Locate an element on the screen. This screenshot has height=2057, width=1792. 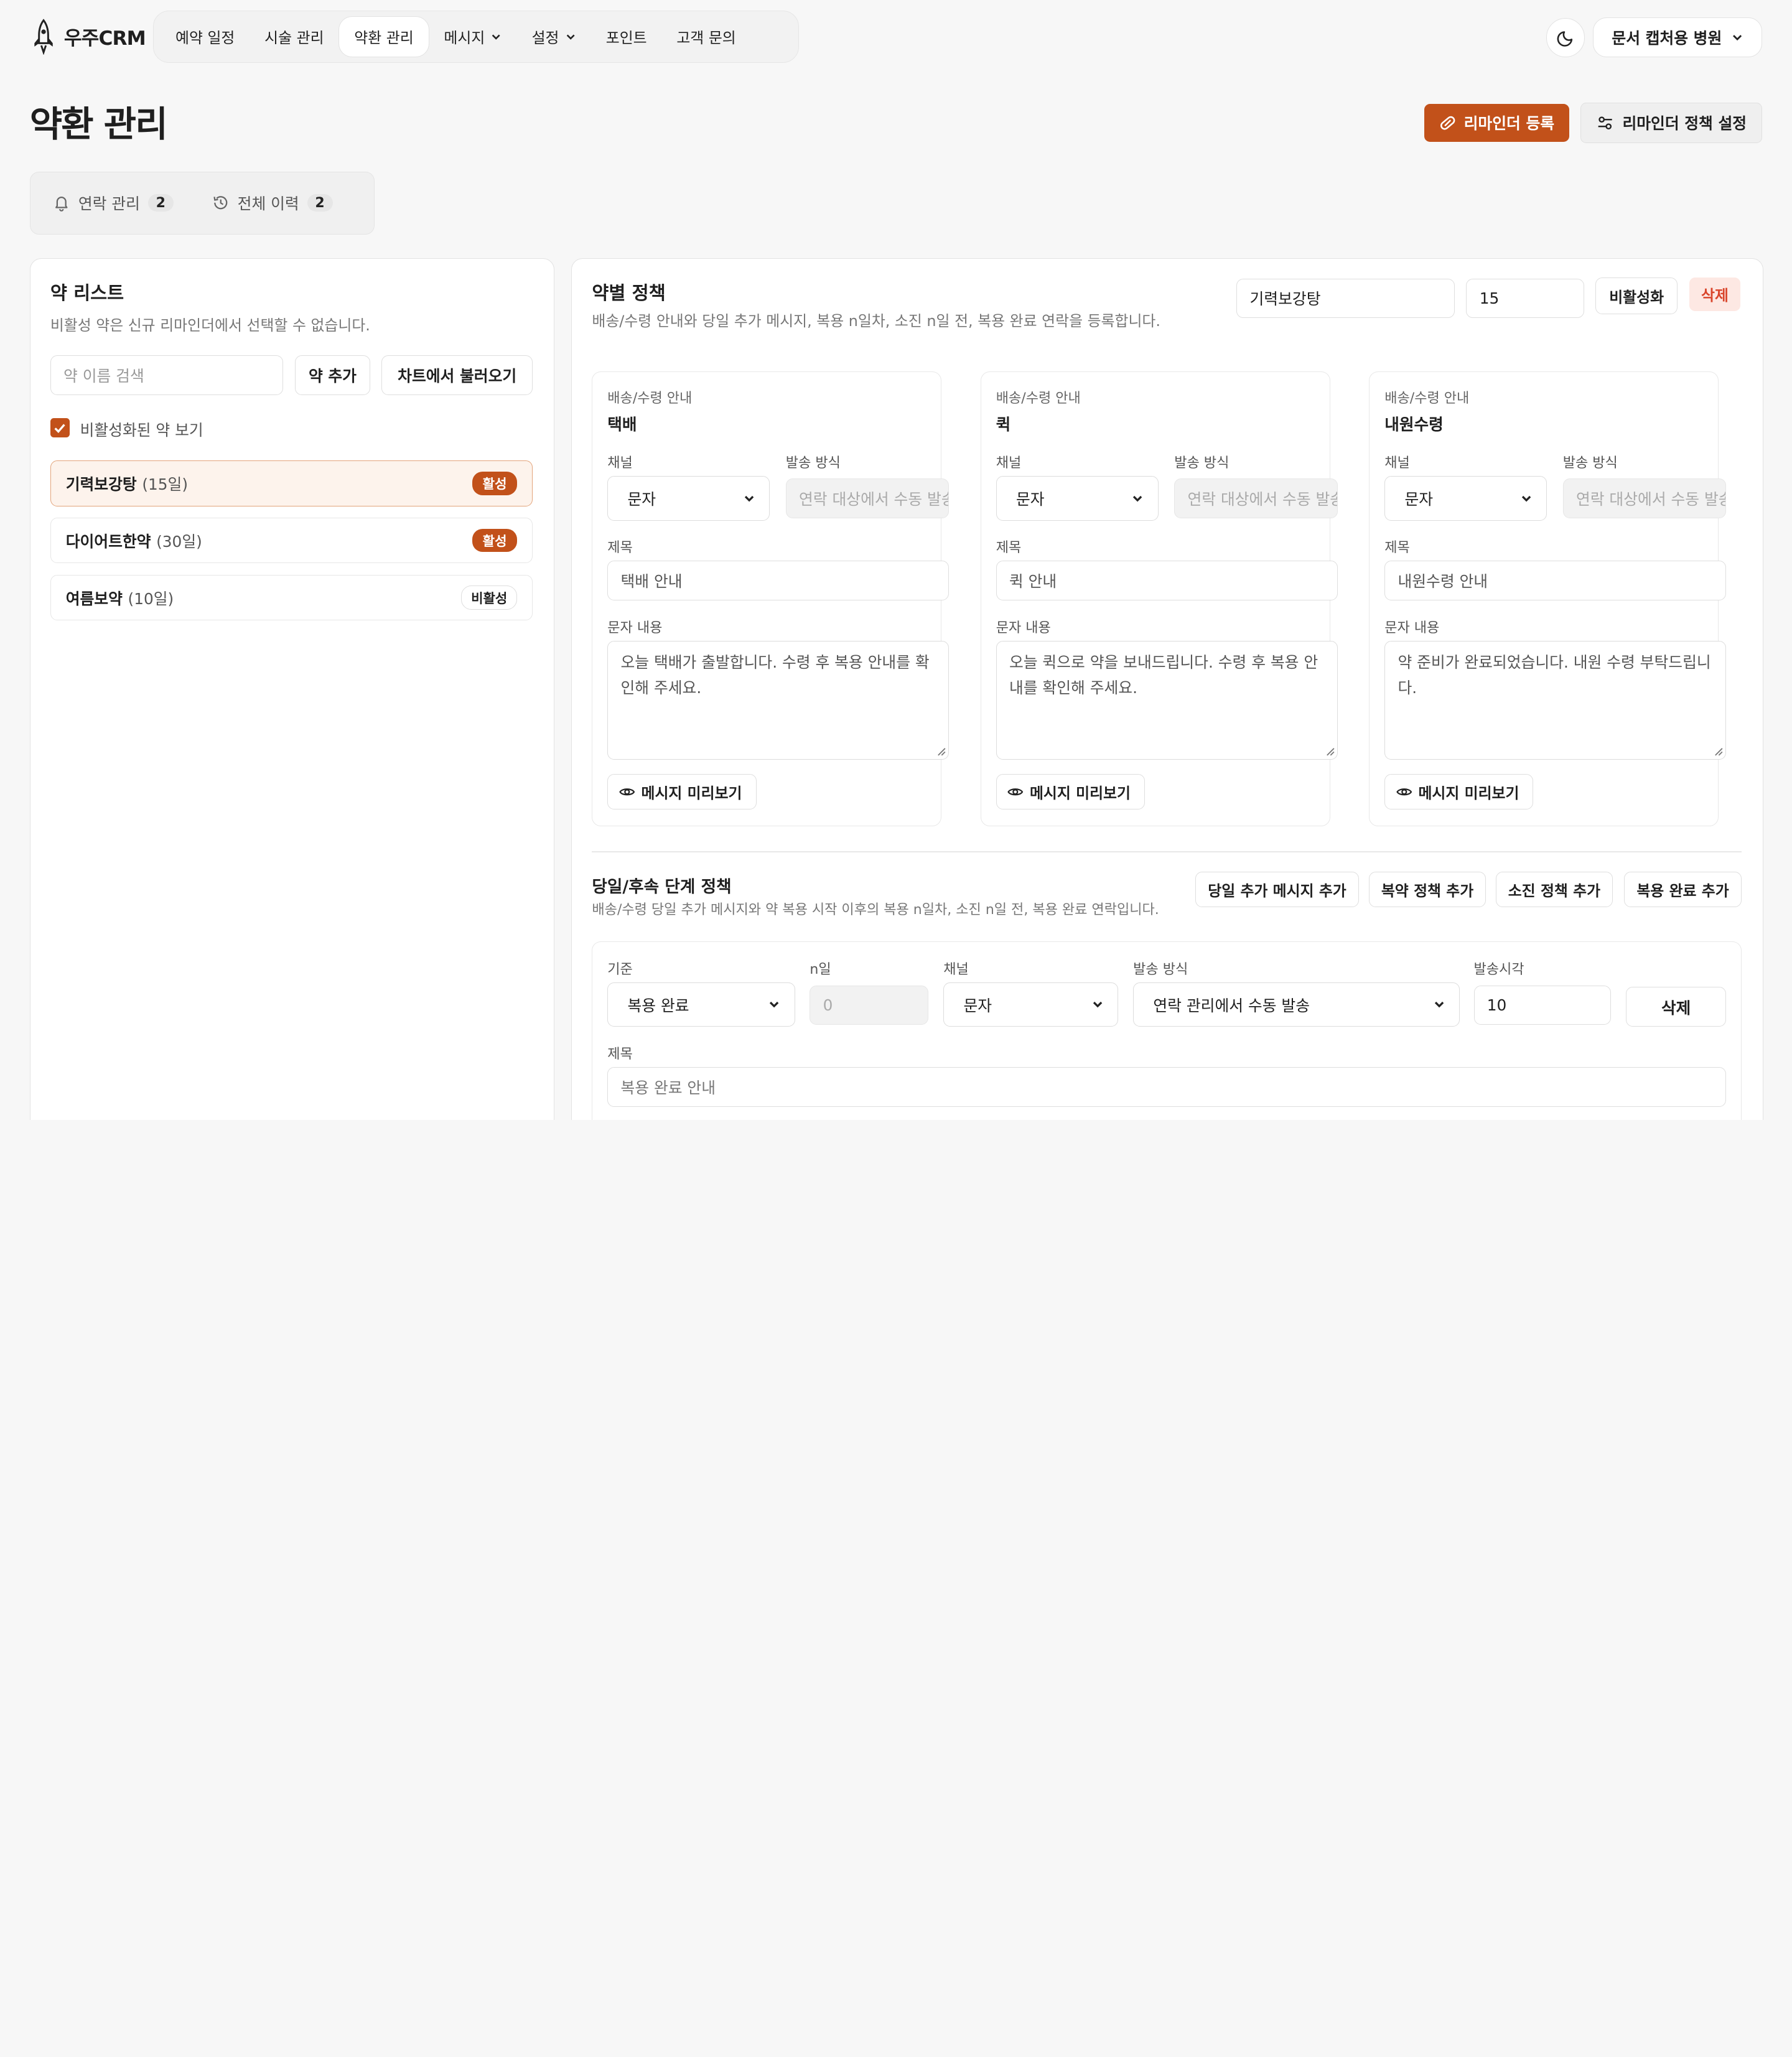
subject-label: 제목 is located at coordinates (1397, 548).